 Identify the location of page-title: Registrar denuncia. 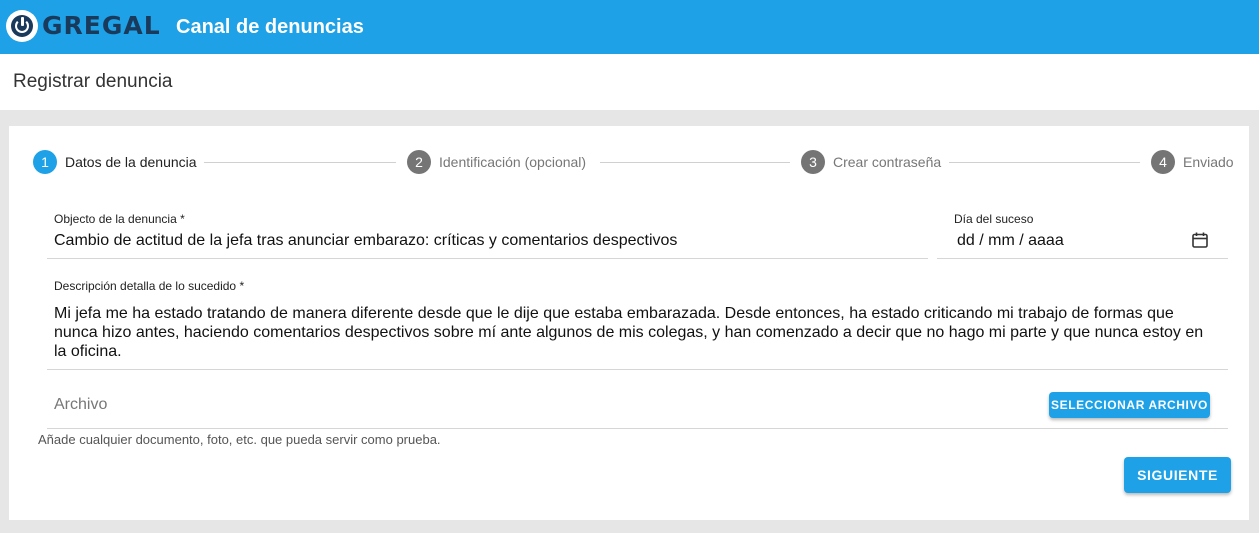
(93, 81).